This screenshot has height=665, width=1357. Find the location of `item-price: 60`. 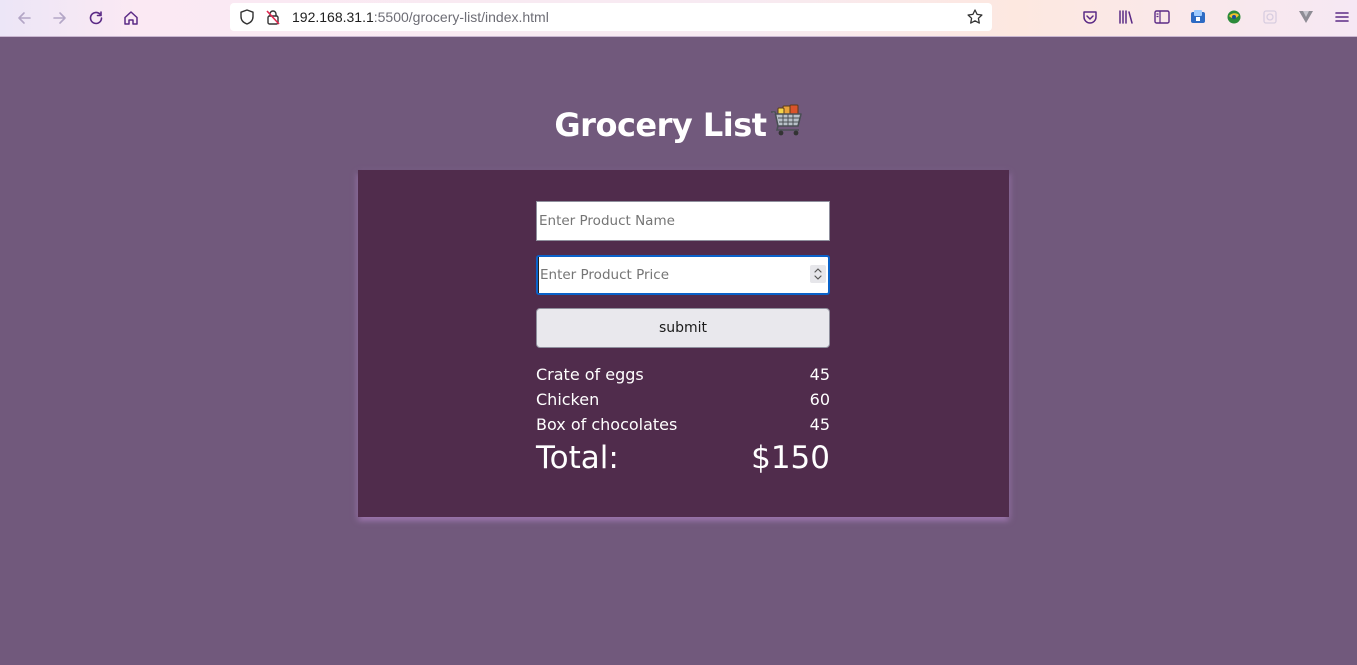

item-price: 60 is located at coordinates (819, 399).